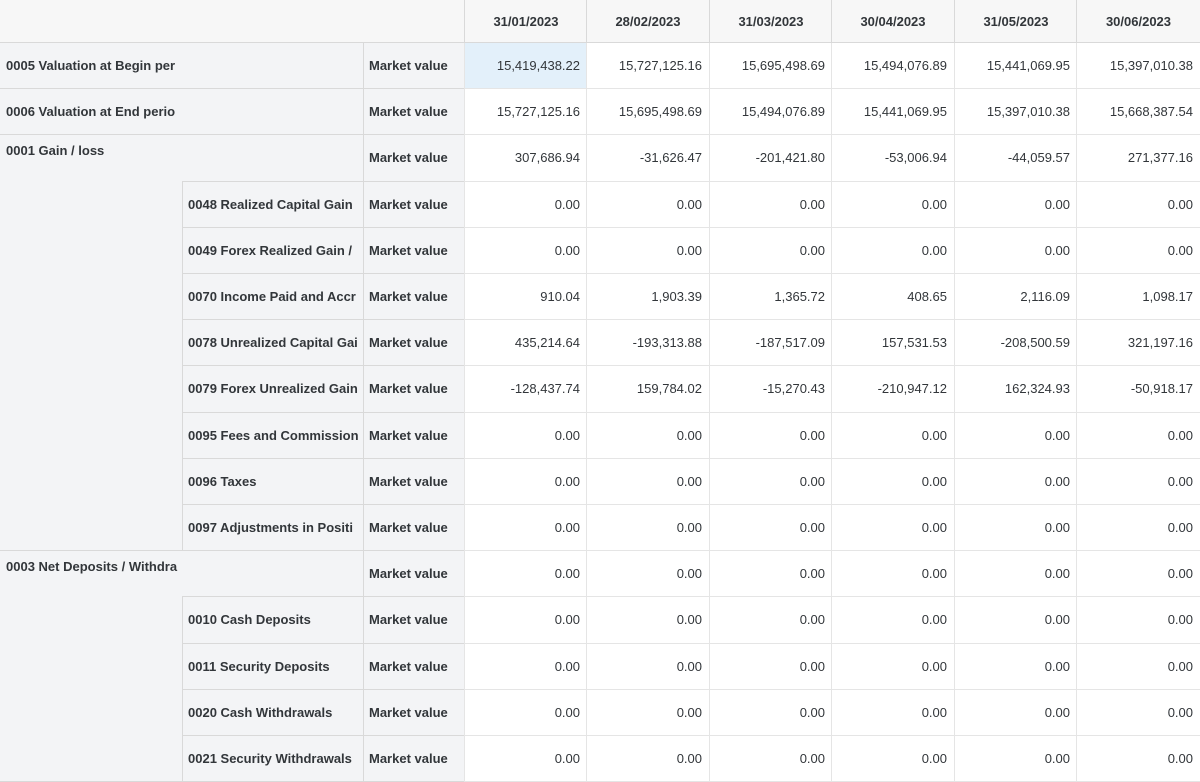  What do you see at coordinates (272, 435) in the screenshot?
I see `row-item-label: 0095 Fees and Commission` at bounding box center [272, 435].